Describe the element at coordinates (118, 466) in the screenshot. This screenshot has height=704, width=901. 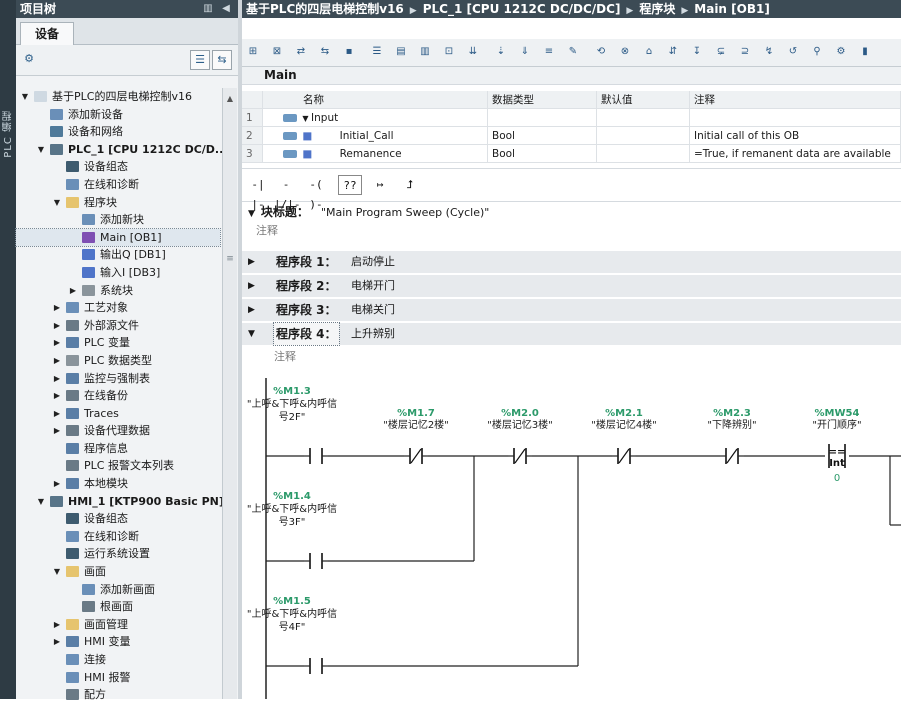
I see `tree-item: PLC 报警文本列表` at that location.